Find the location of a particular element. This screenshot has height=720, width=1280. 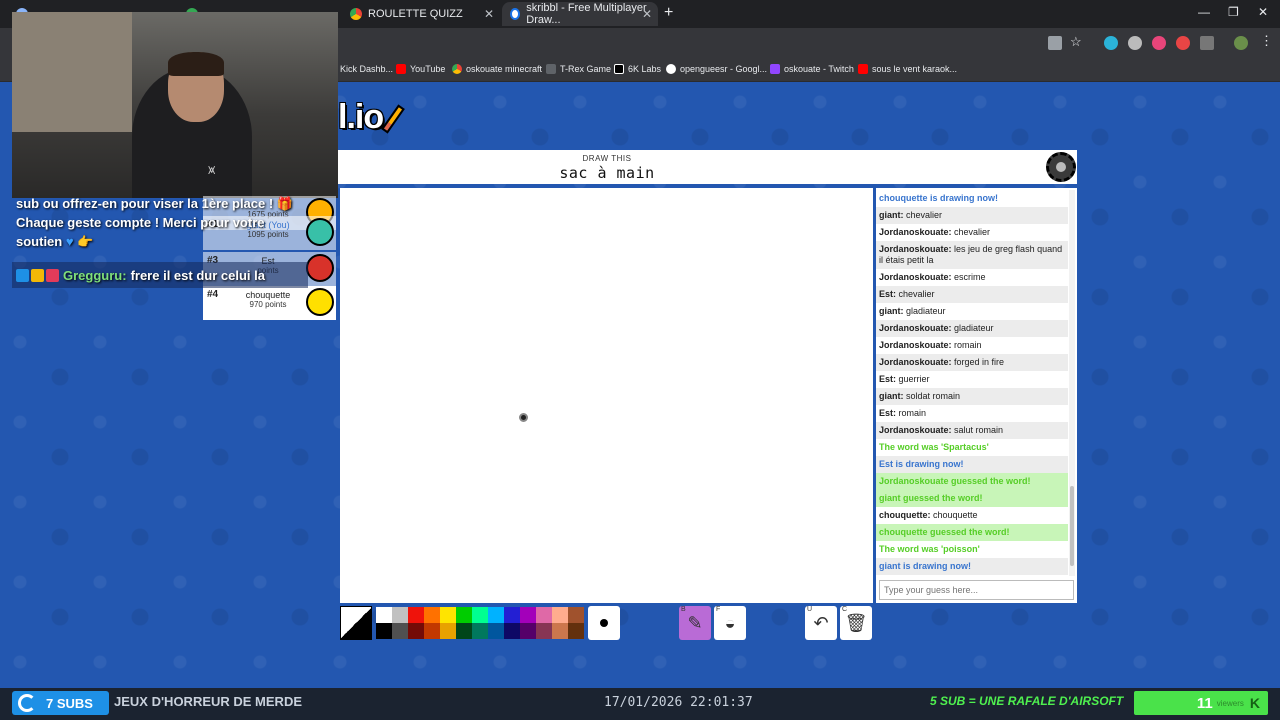

new-tab-button: + is located at coordinates (668, 13).